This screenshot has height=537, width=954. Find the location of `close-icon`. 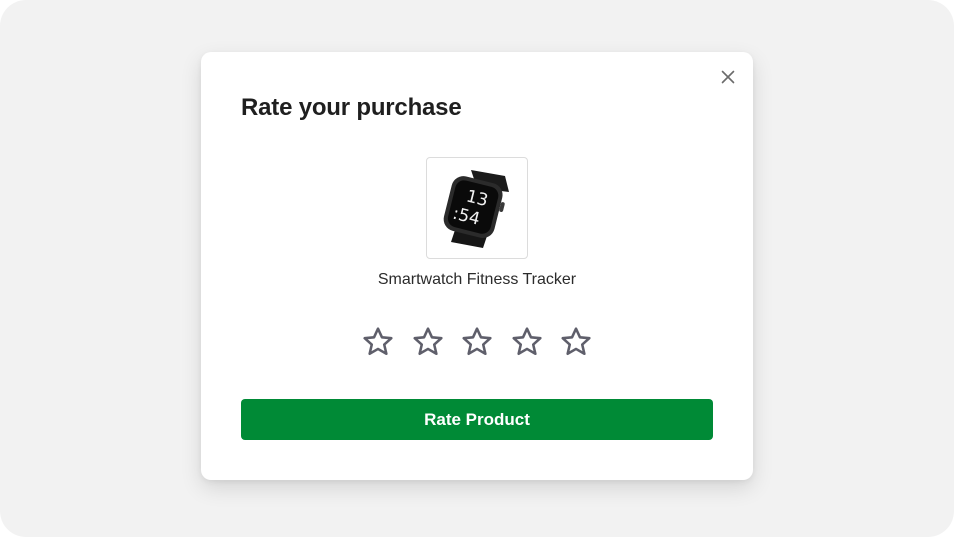

close-icon is located at coordinates (728, 77).